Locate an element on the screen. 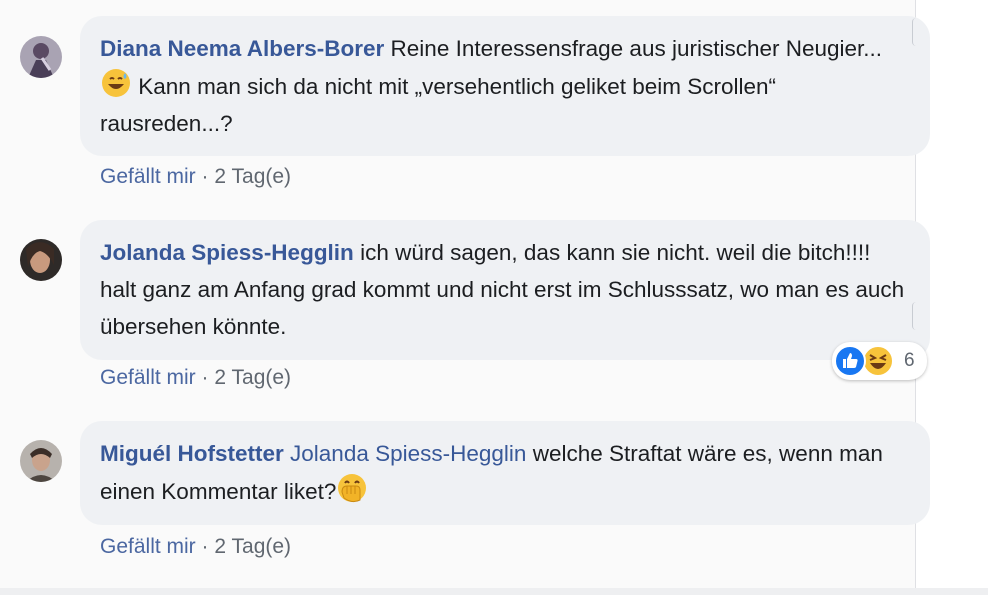 The height and width of the screenshot is (595, 988). bottom-divider is located at coordinates (494, 591).